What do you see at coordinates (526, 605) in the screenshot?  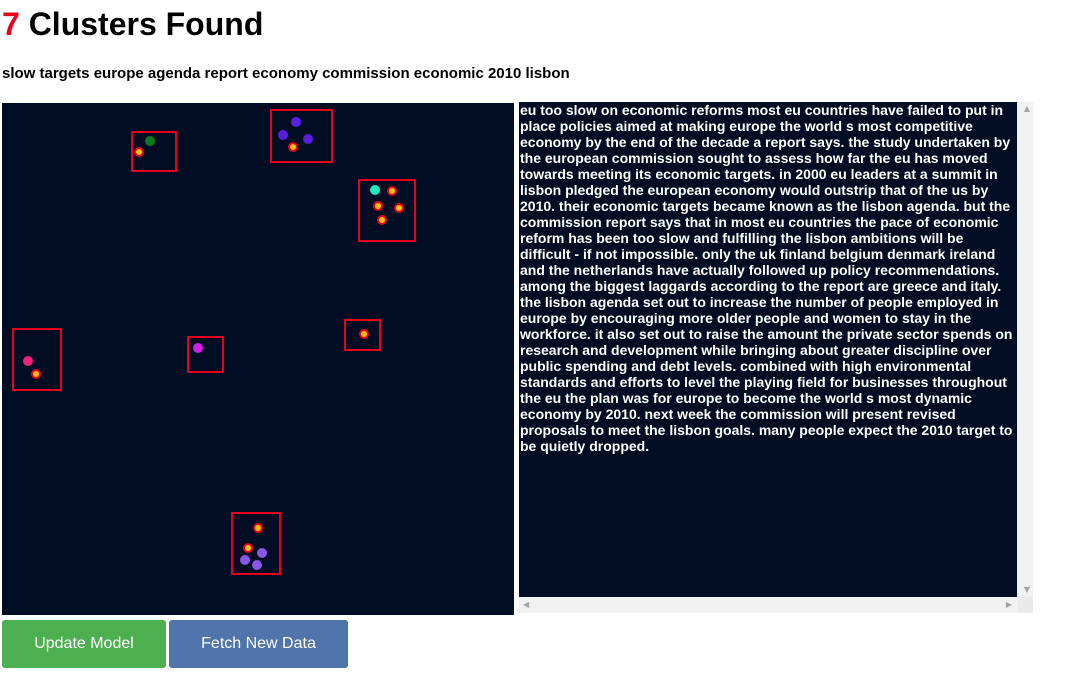 I see `scroll-left-icon: ◀` at bounding box center [526, 605].